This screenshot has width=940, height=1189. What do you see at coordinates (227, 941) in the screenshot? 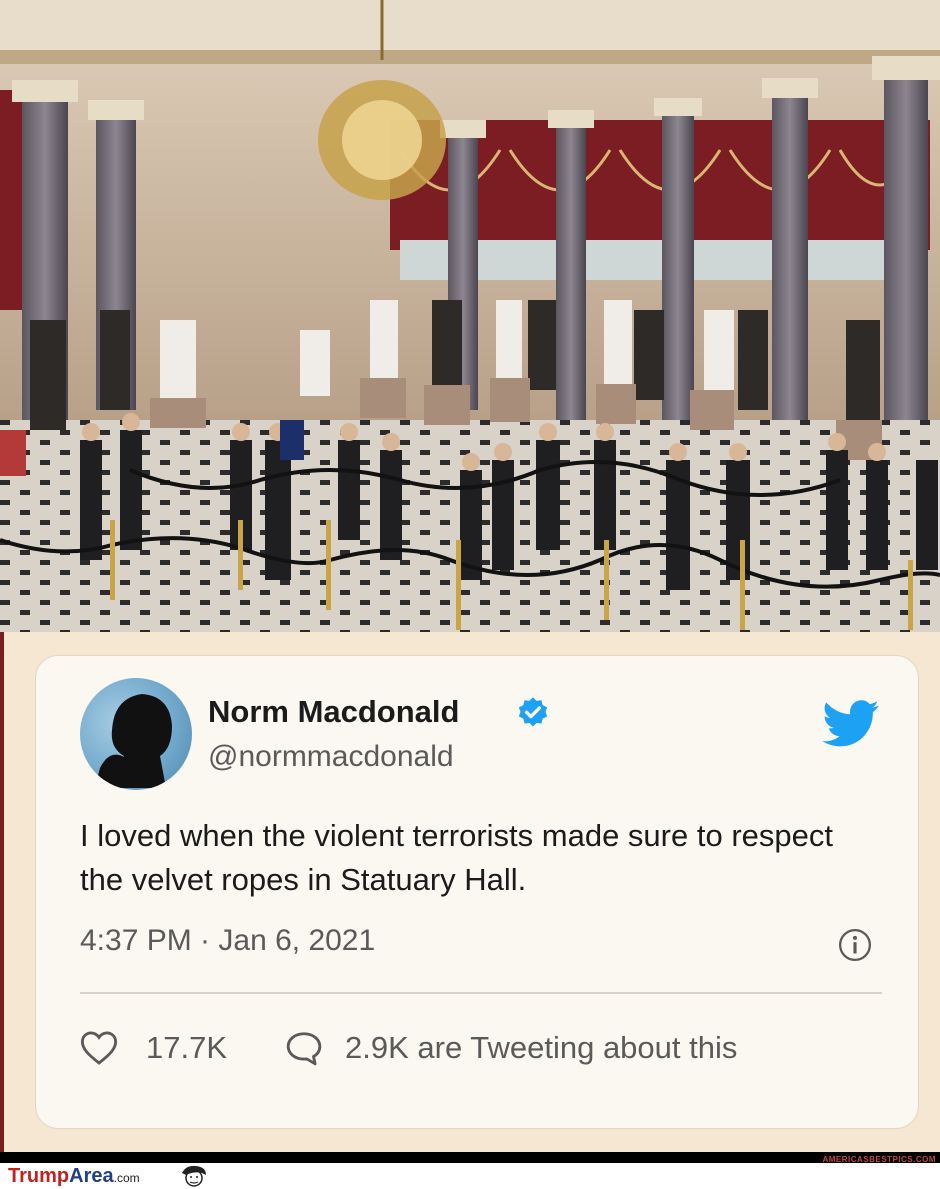
I see `tweet-timestamp: 4:37 PM · Jan 6, 2021` at bounding box center [227, 941].